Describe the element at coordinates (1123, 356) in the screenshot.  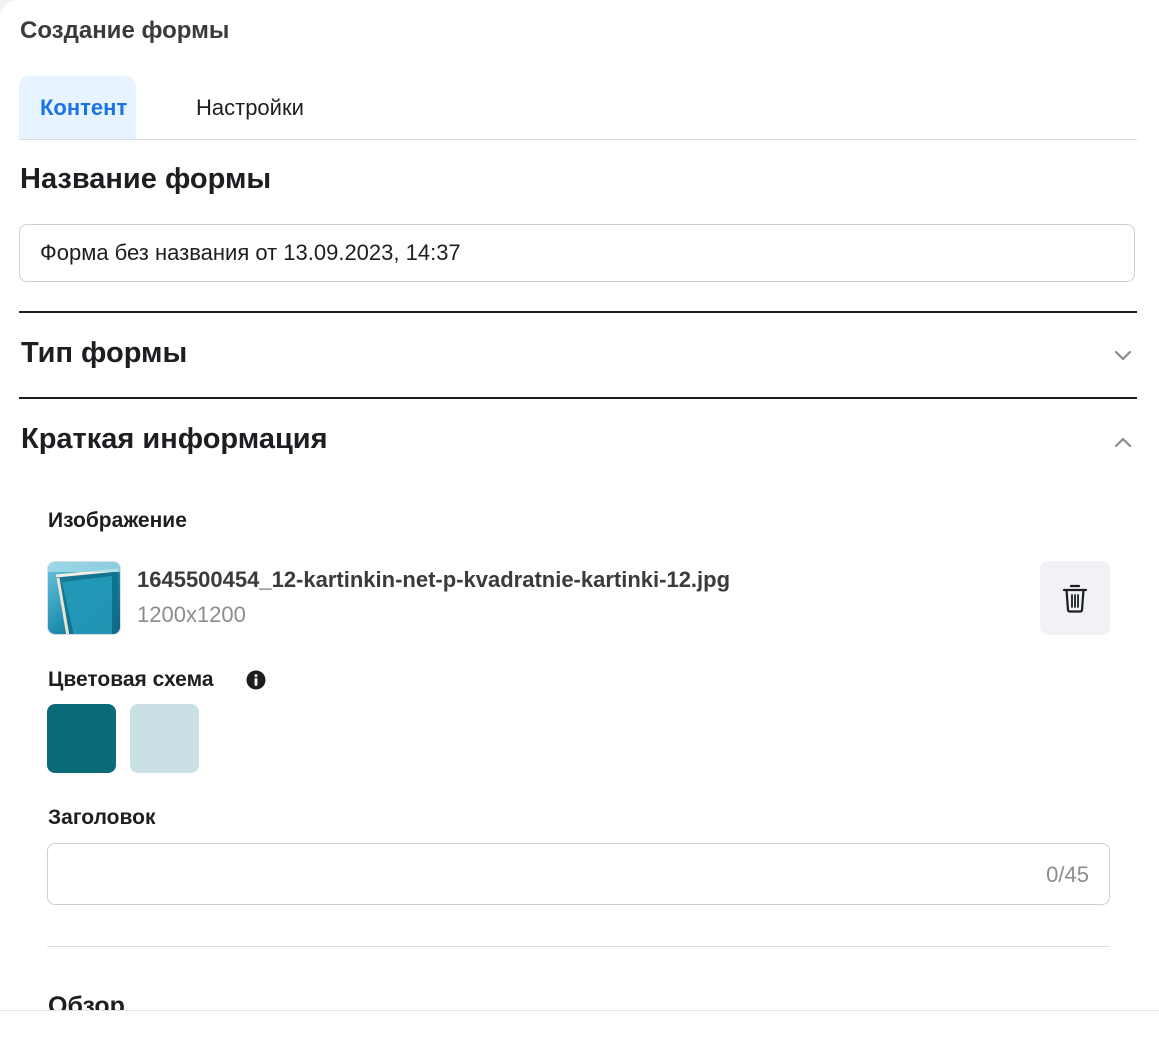
I see `chevron-down-icon` at that location.